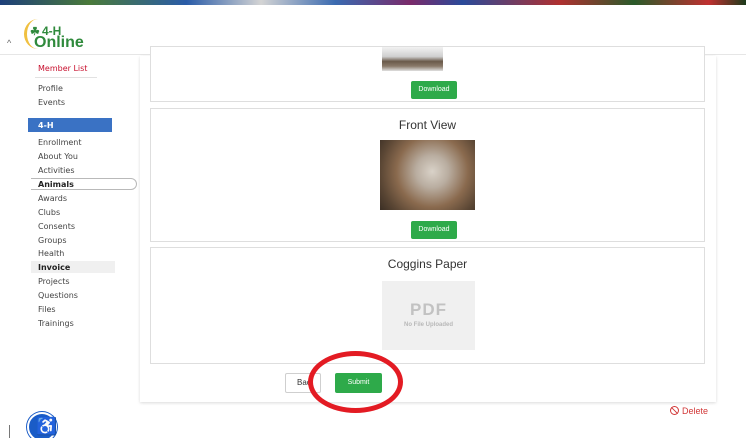  I want to click on sidebar-item-enrollment: Enrollment, so click(60, 142).